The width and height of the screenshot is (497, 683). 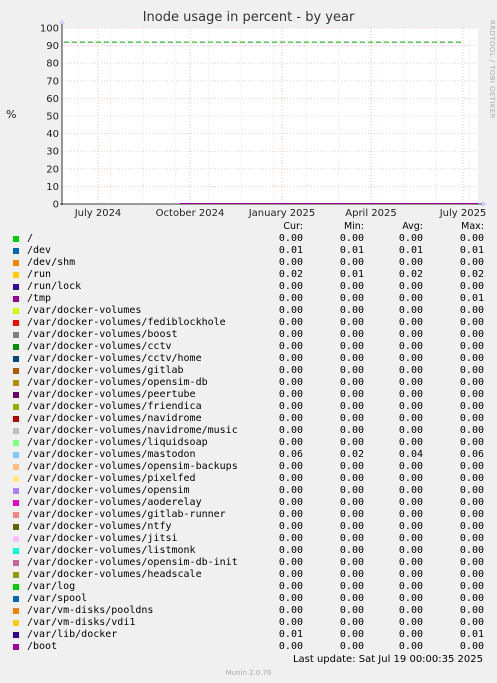 I want to click on legend-row: /var/vm-disks/vdi1 0.00 0.00 0.00 0.00, so click(x=252, y=623).